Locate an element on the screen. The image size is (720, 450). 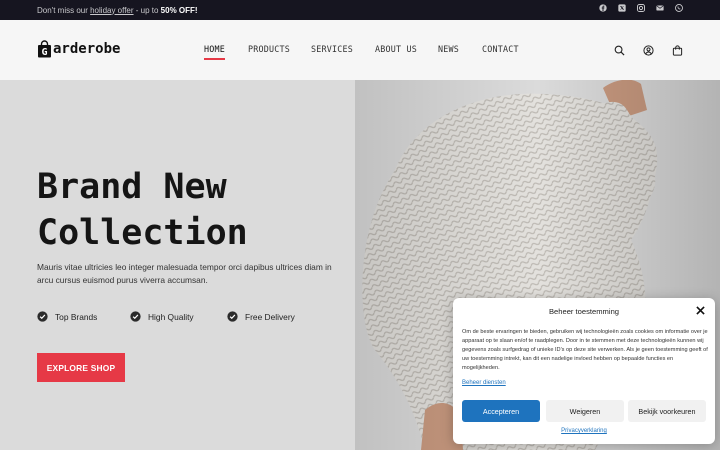
site-logo: G arderobe is located at coordinates (78, 49).